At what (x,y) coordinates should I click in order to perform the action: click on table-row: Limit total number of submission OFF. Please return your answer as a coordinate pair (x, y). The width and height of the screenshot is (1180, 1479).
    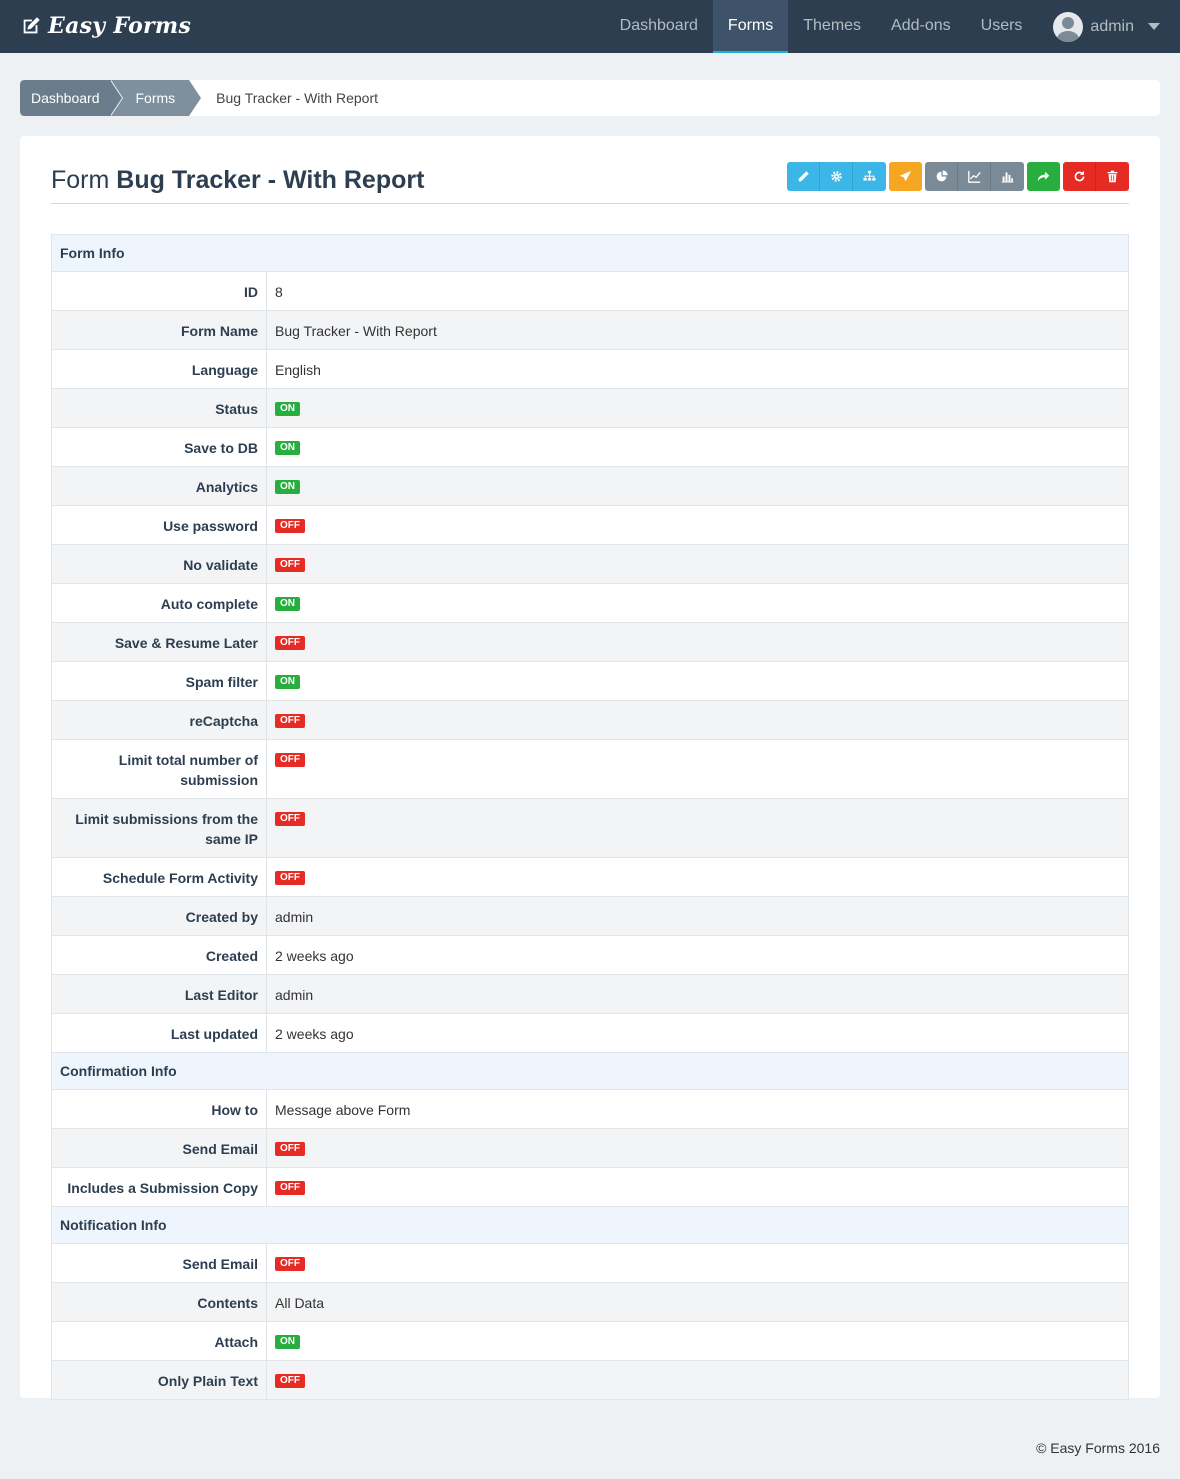
    Looking at the image, I should click on (590, 769).